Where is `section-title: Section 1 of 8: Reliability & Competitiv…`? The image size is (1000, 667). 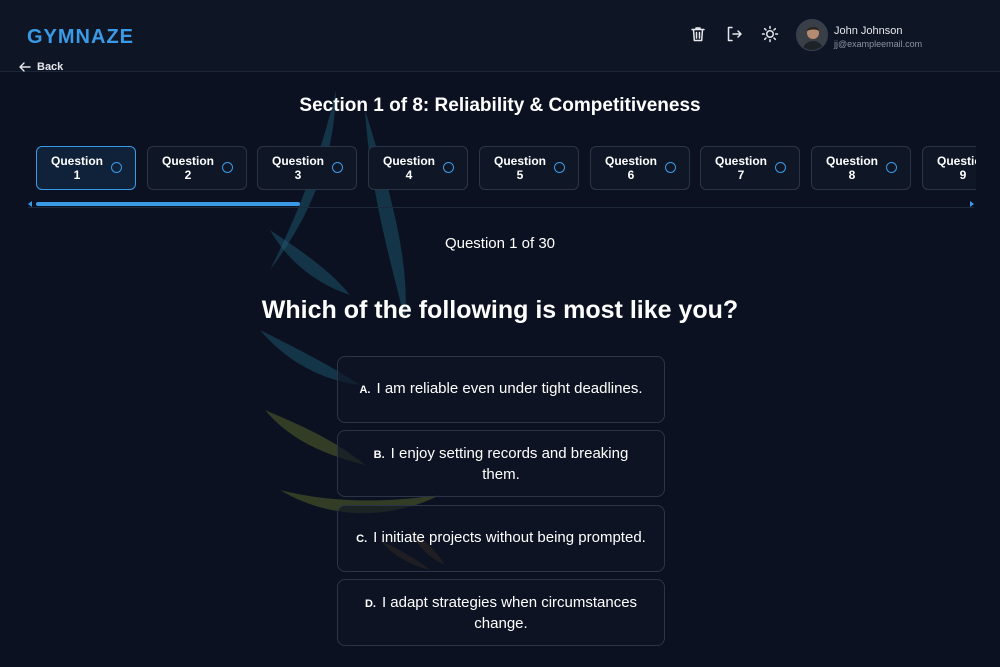 section-title: Section 1 of 8: Reliability & Competitiv… is located at coordinates (500, 105).